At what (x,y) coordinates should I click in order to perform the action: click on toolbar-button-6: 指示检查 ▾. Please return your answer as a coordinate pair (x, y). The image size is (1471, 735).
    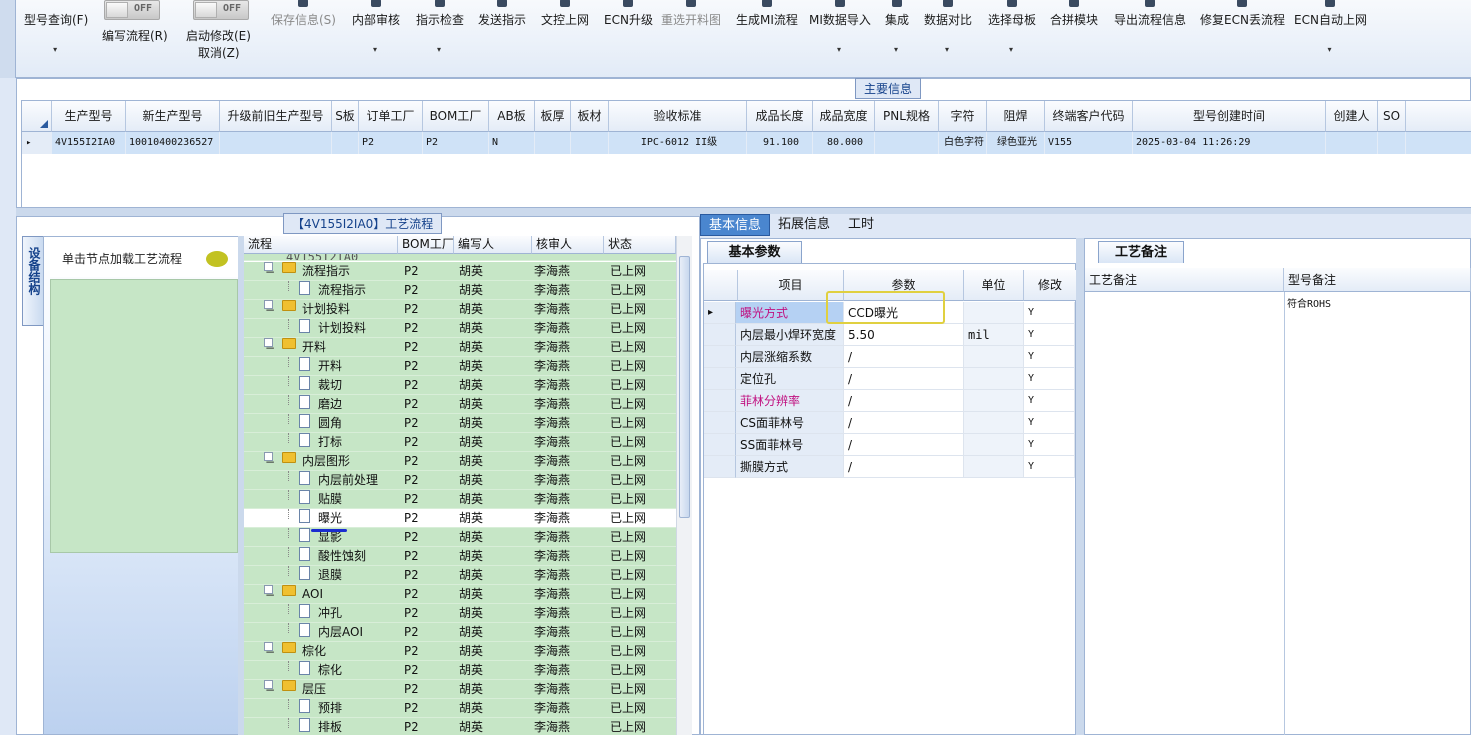
    Looking at the image, I should click on (440, 27).